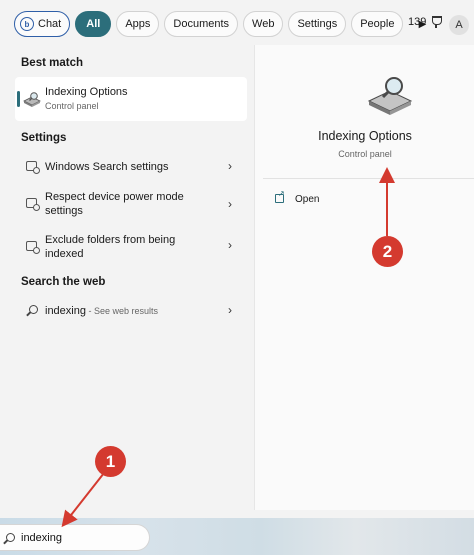 This screenshot has height=555, width=474. I want to click on settings-item-power-mode: Respect device power mode settings ›, so click(131, 204).